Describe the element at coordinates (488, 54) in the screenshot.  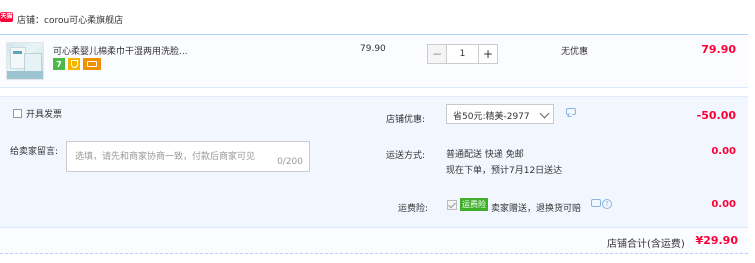
I see `increase-quantity-button: +` at that location.